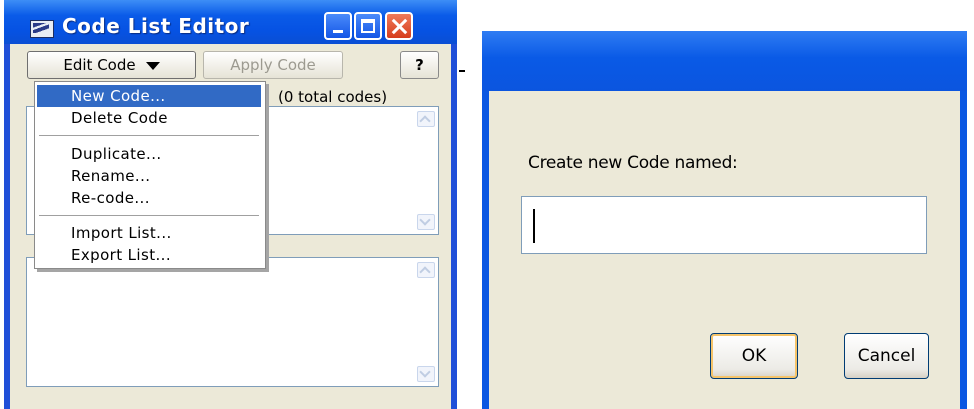 Image resolution: width=974 pixels, height=409 pixels. Describe the element at coordinates (338, 26) in the screenshot. I see `minimize-icon` at that location.